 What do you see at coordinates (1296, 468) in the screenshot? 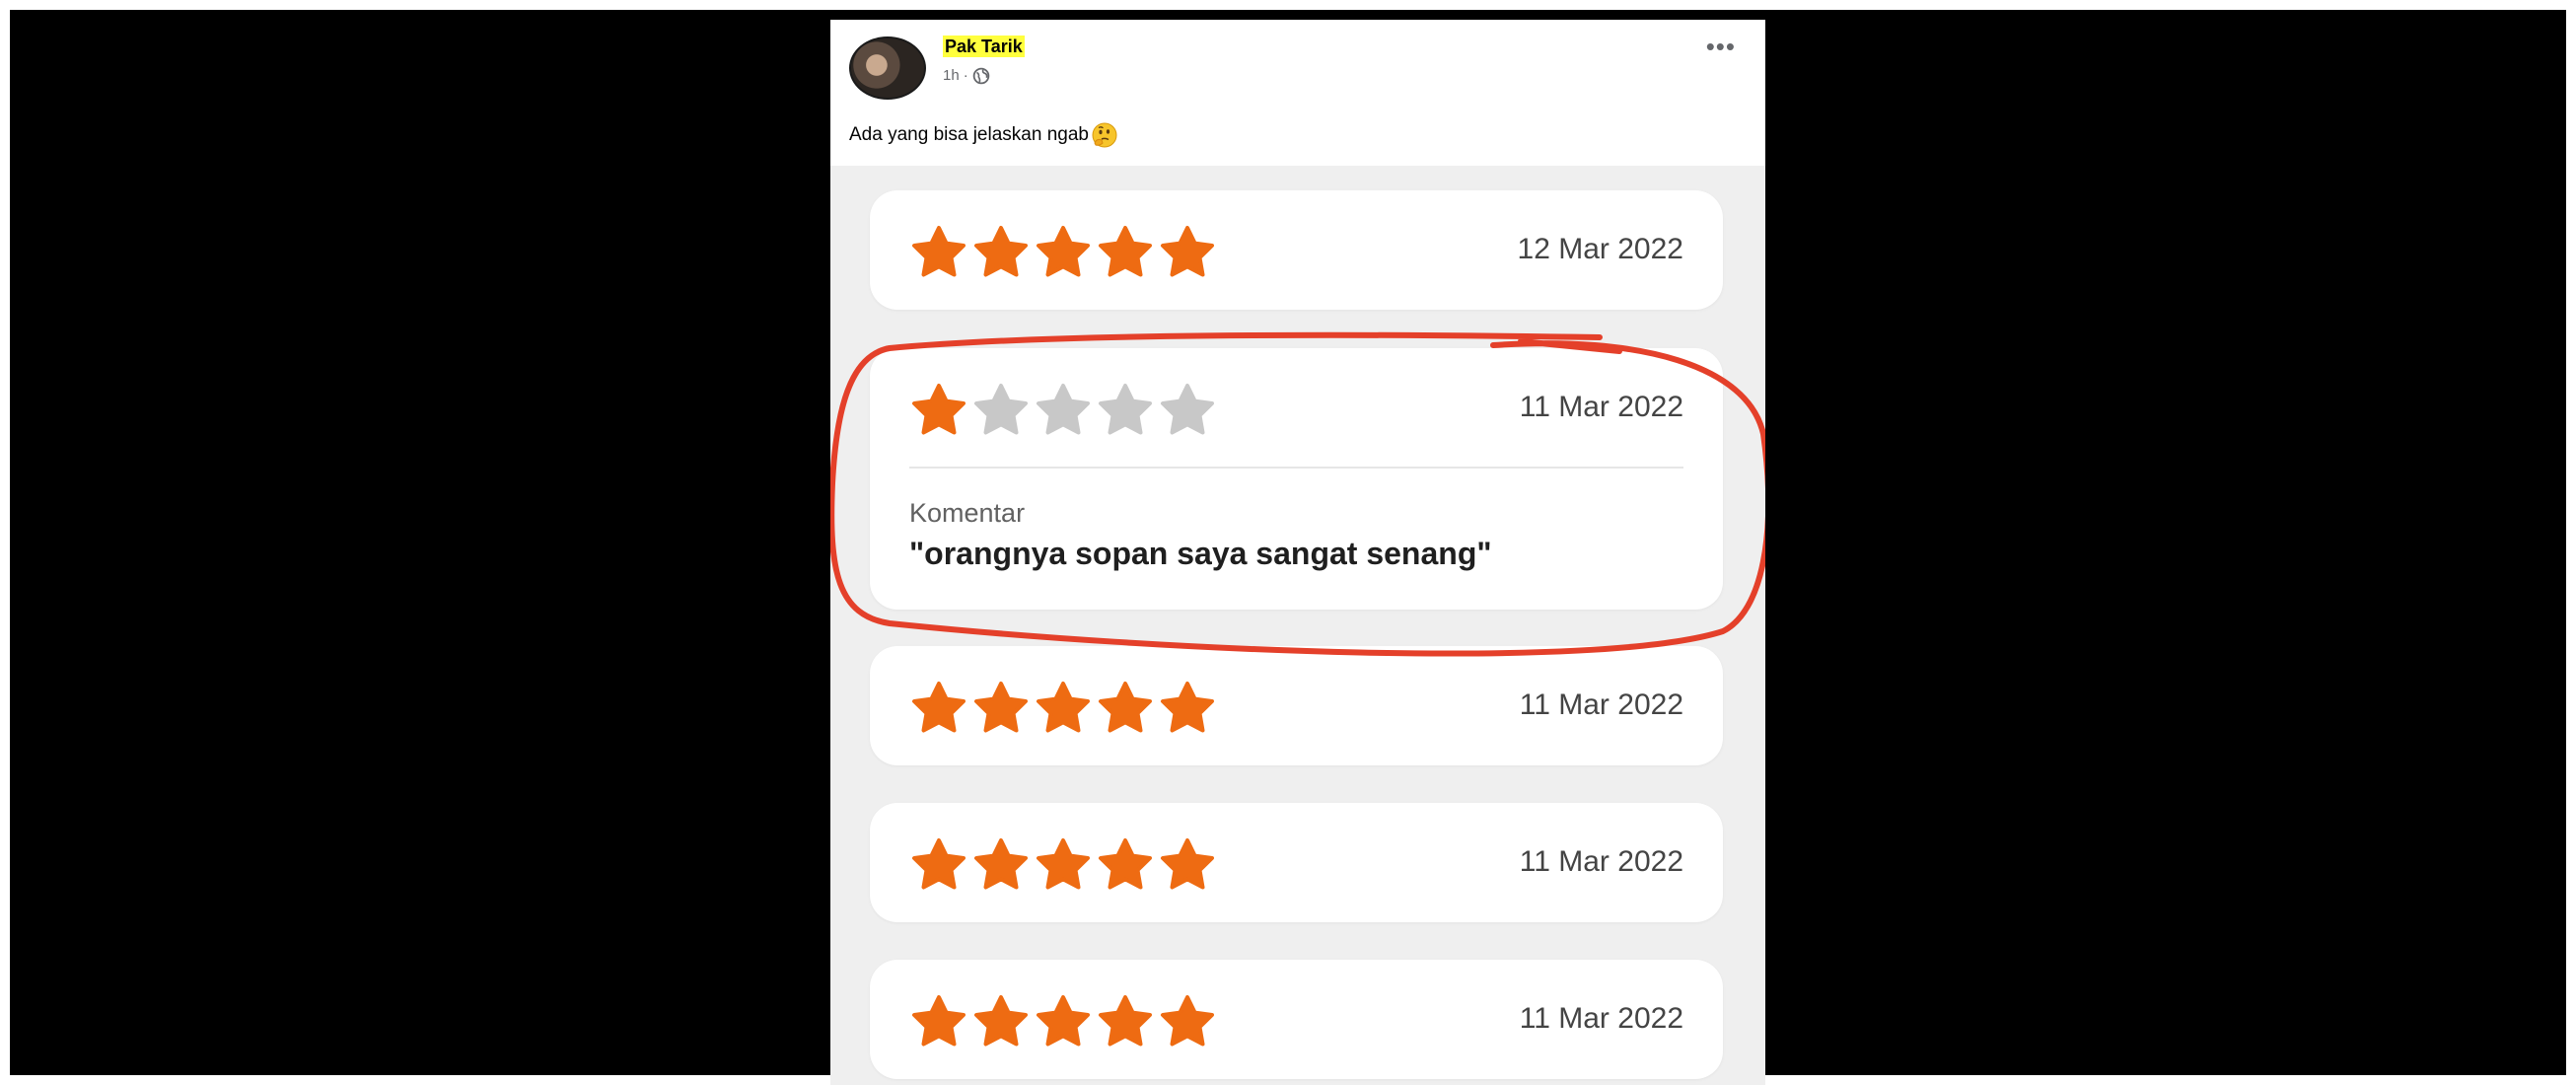
I see `divider` at bounding box center [1296, 468].